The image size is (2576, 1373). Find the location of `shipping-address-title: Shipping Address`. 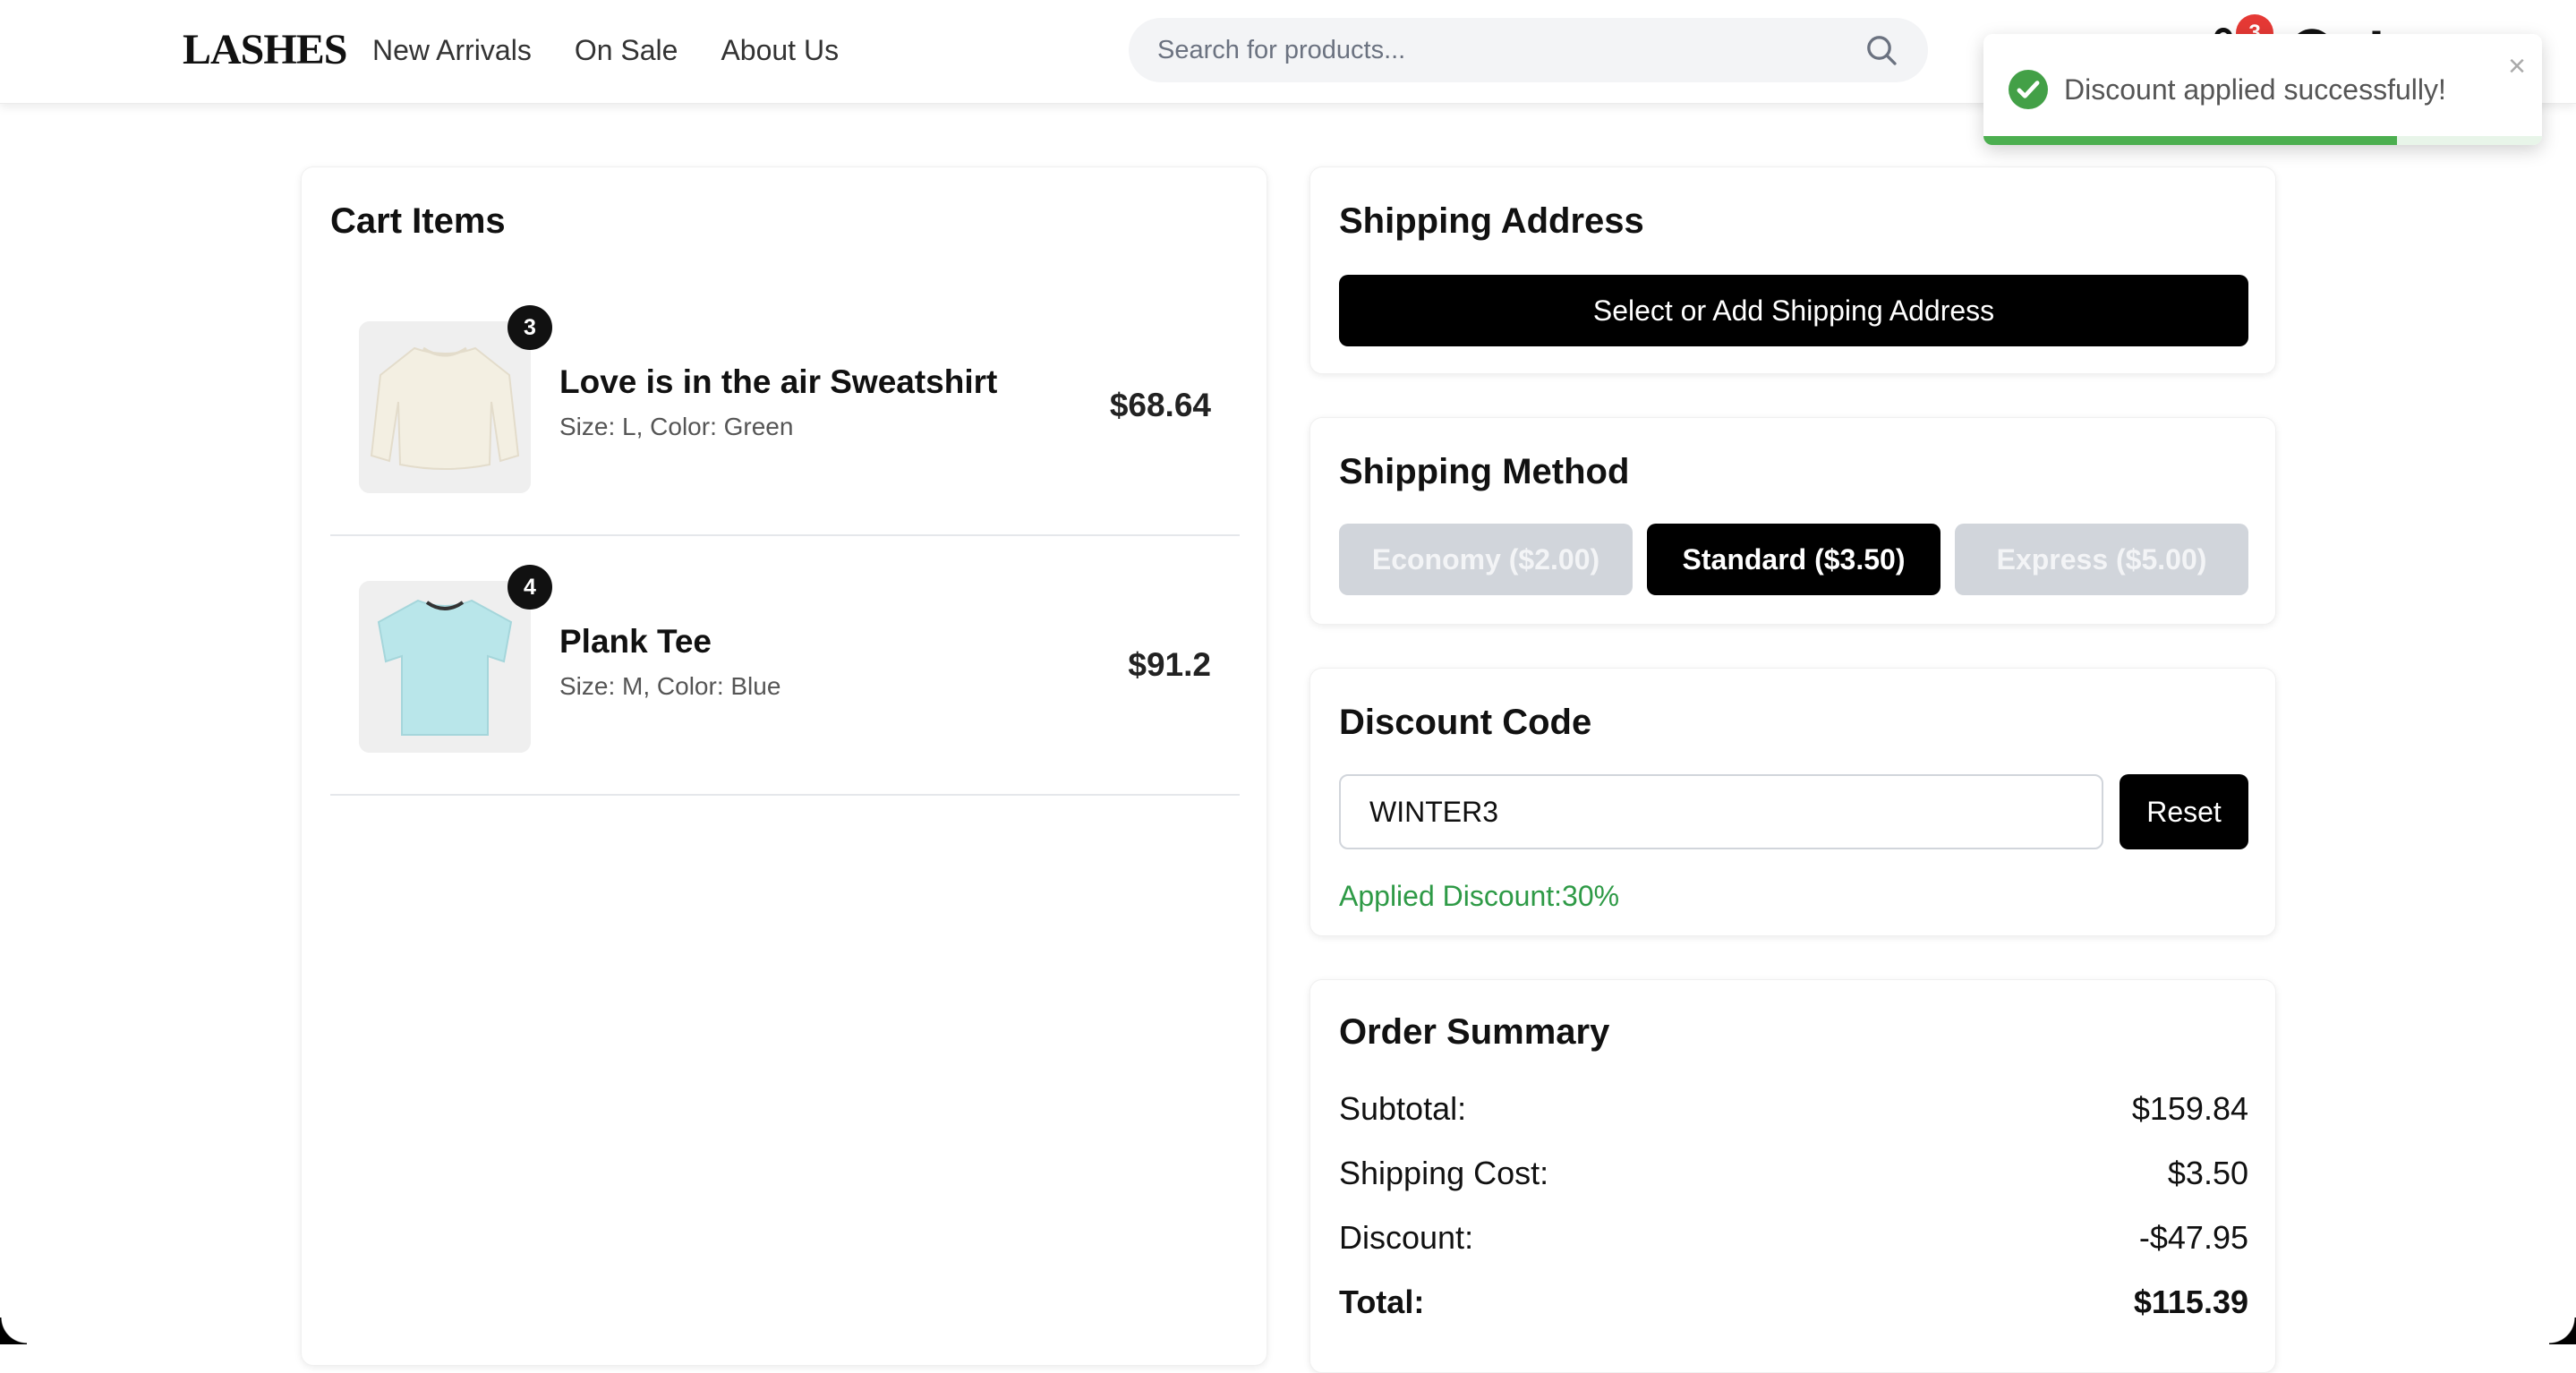

shipping-address-title: Shipping Address is located at coordinates (1491, 221).